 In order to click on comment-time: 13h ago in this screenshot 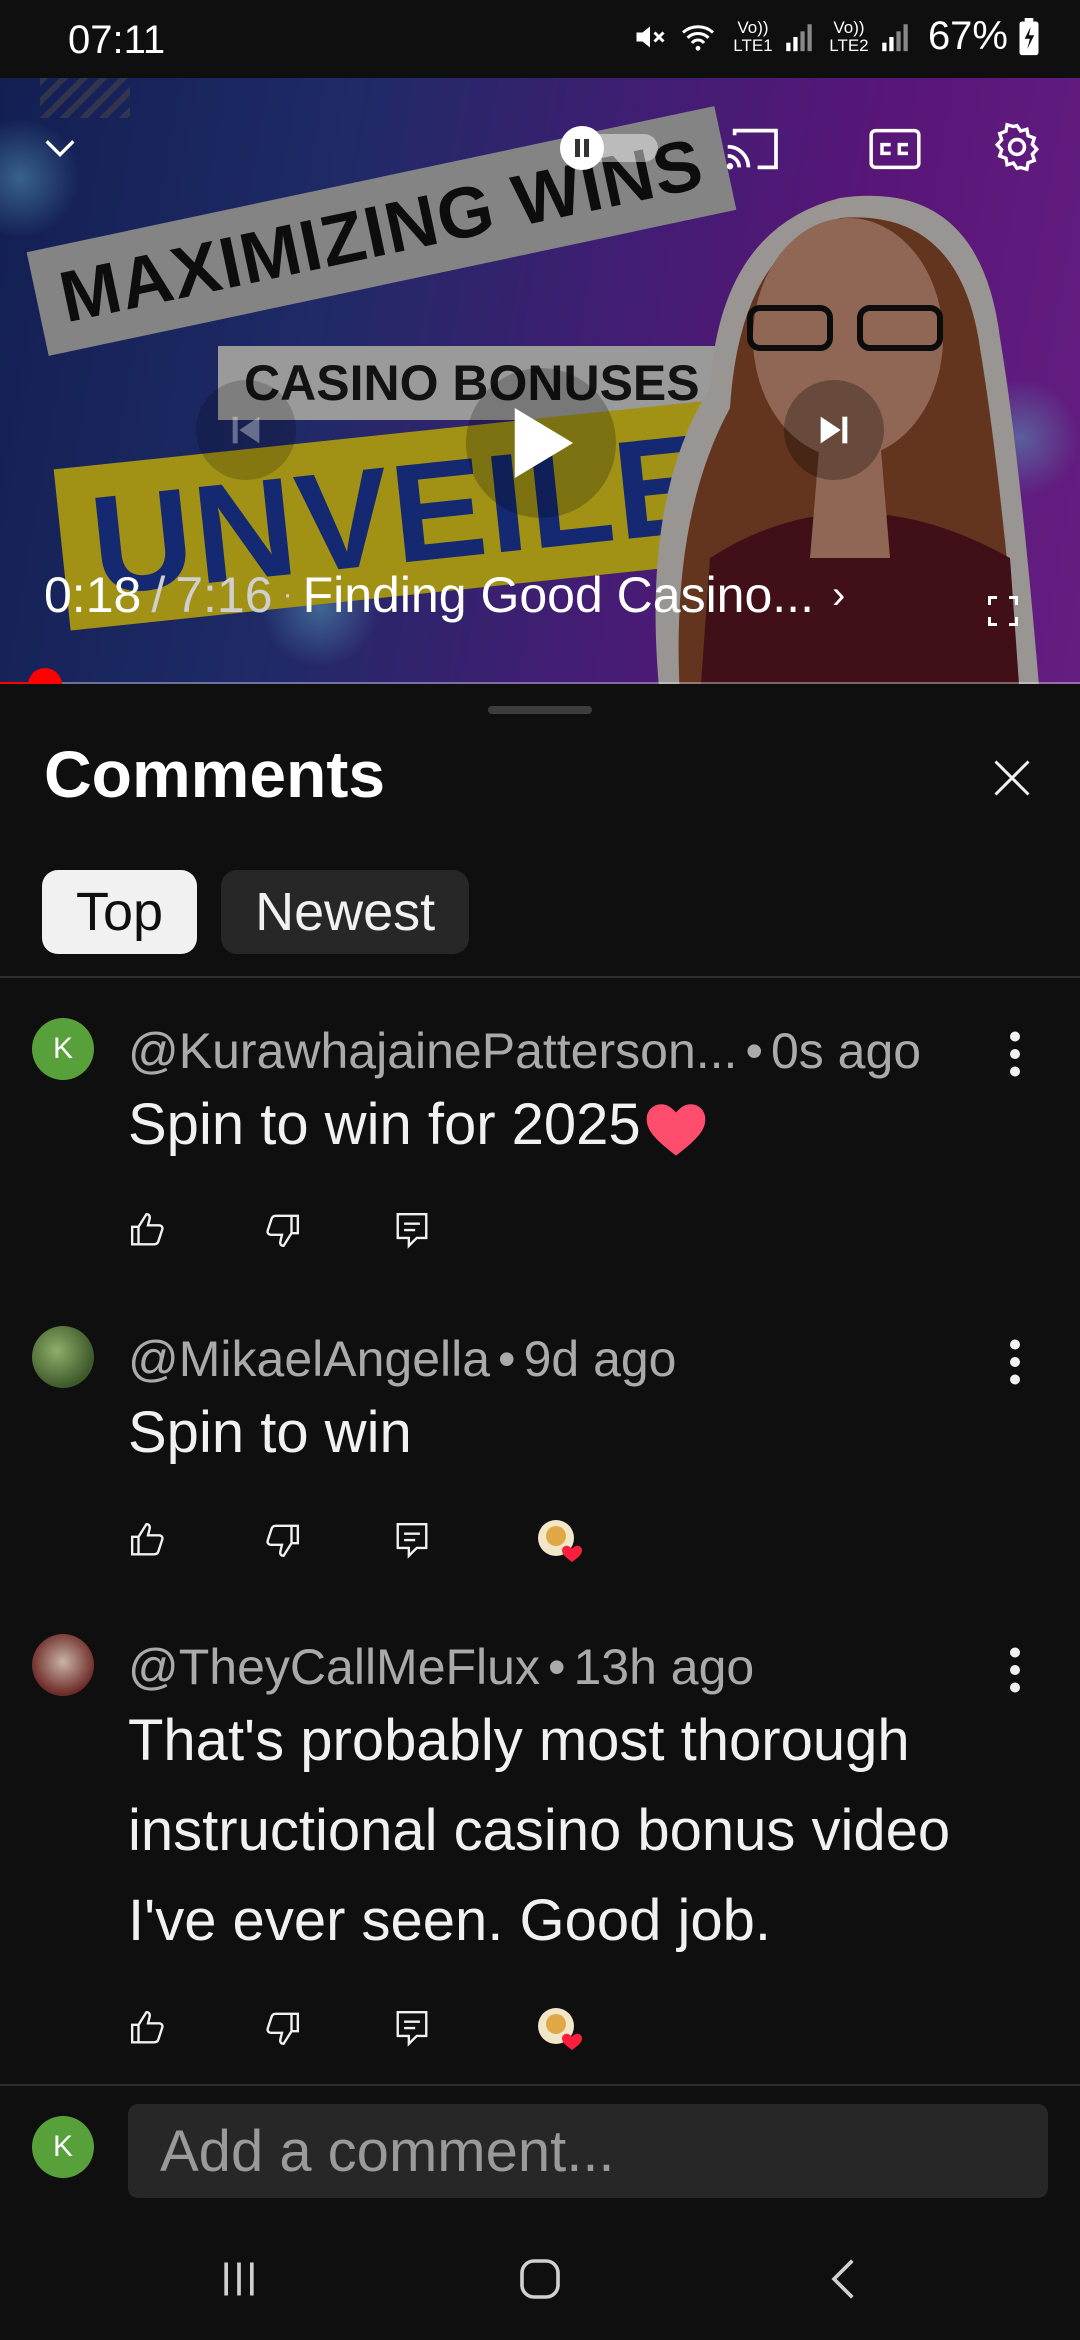, I will do `click(664, 1667)`.